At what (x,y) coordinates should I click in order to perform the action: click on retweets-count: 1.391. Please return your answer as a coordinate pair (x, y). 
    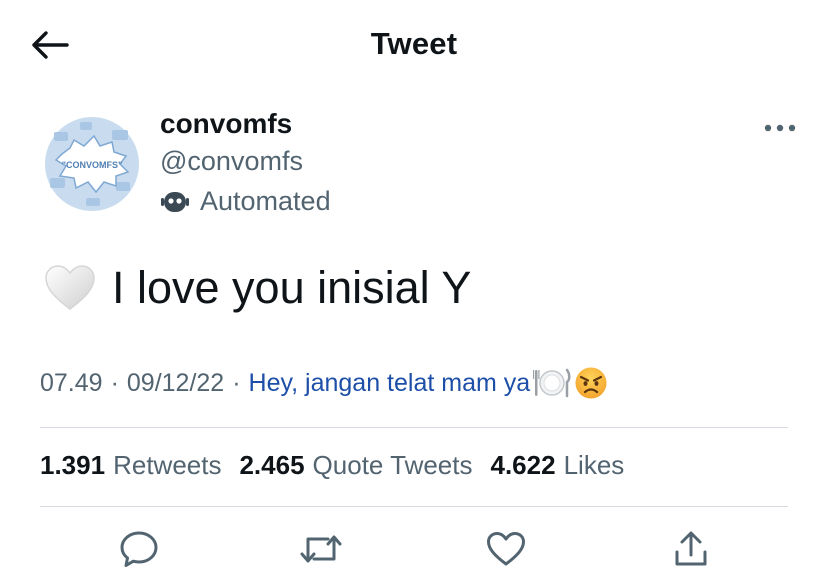
    Looking at the image, I should click on (73, 465).